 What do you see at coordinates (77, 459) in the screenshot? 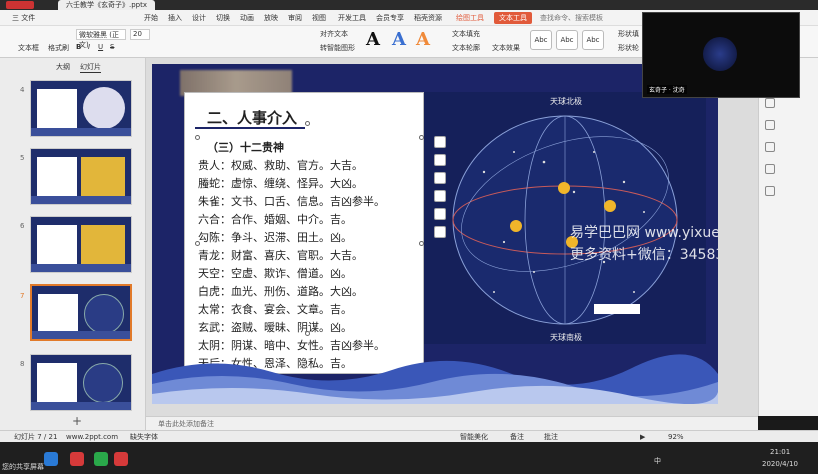
I see `wps-icon` at bounding box center [77, 459].